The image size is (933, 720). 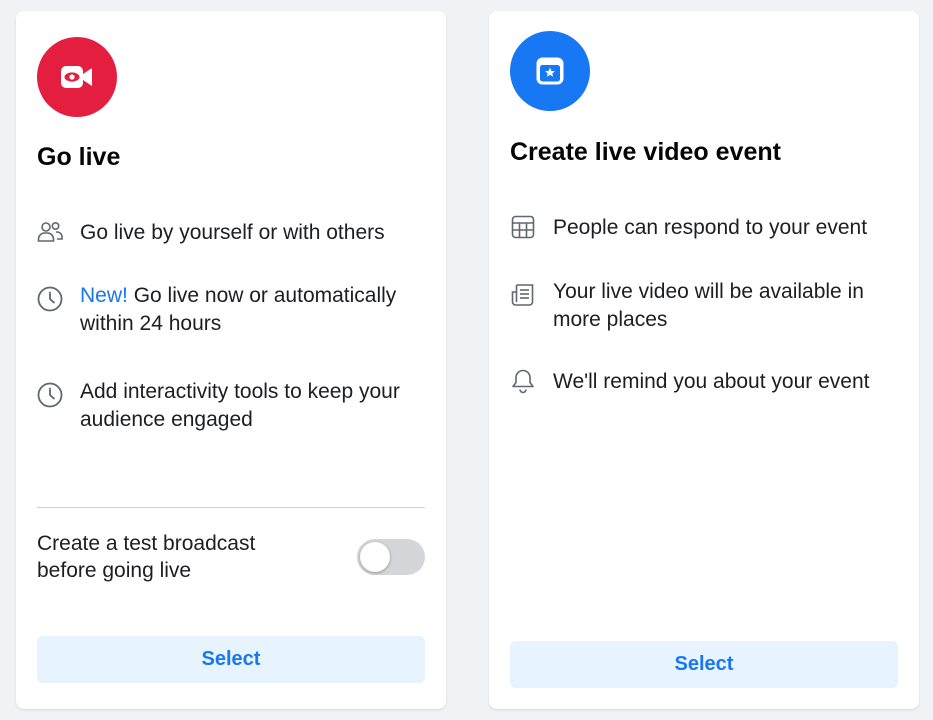 I want to click on calendar-star-icon, so click(x=550, y=71).